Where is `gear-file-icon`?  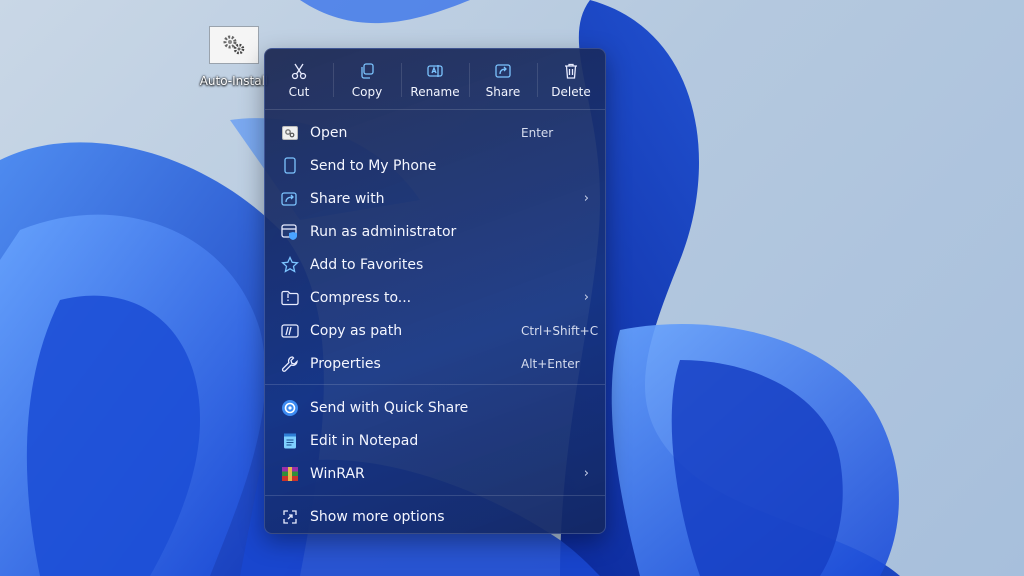 gear-file-icon is located at coordinates (234, 45).